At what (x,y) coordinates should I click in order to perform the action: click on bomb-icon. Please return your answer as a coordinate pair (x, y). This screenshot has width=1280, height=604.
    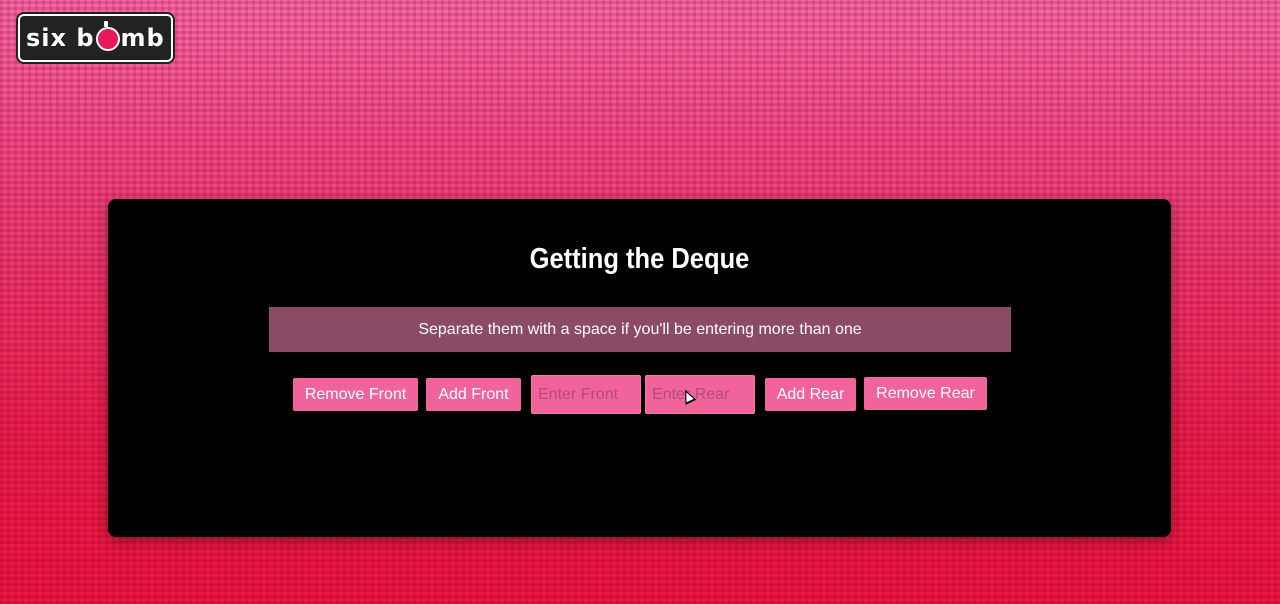
    Looking at the image, I should click on (107, 36).